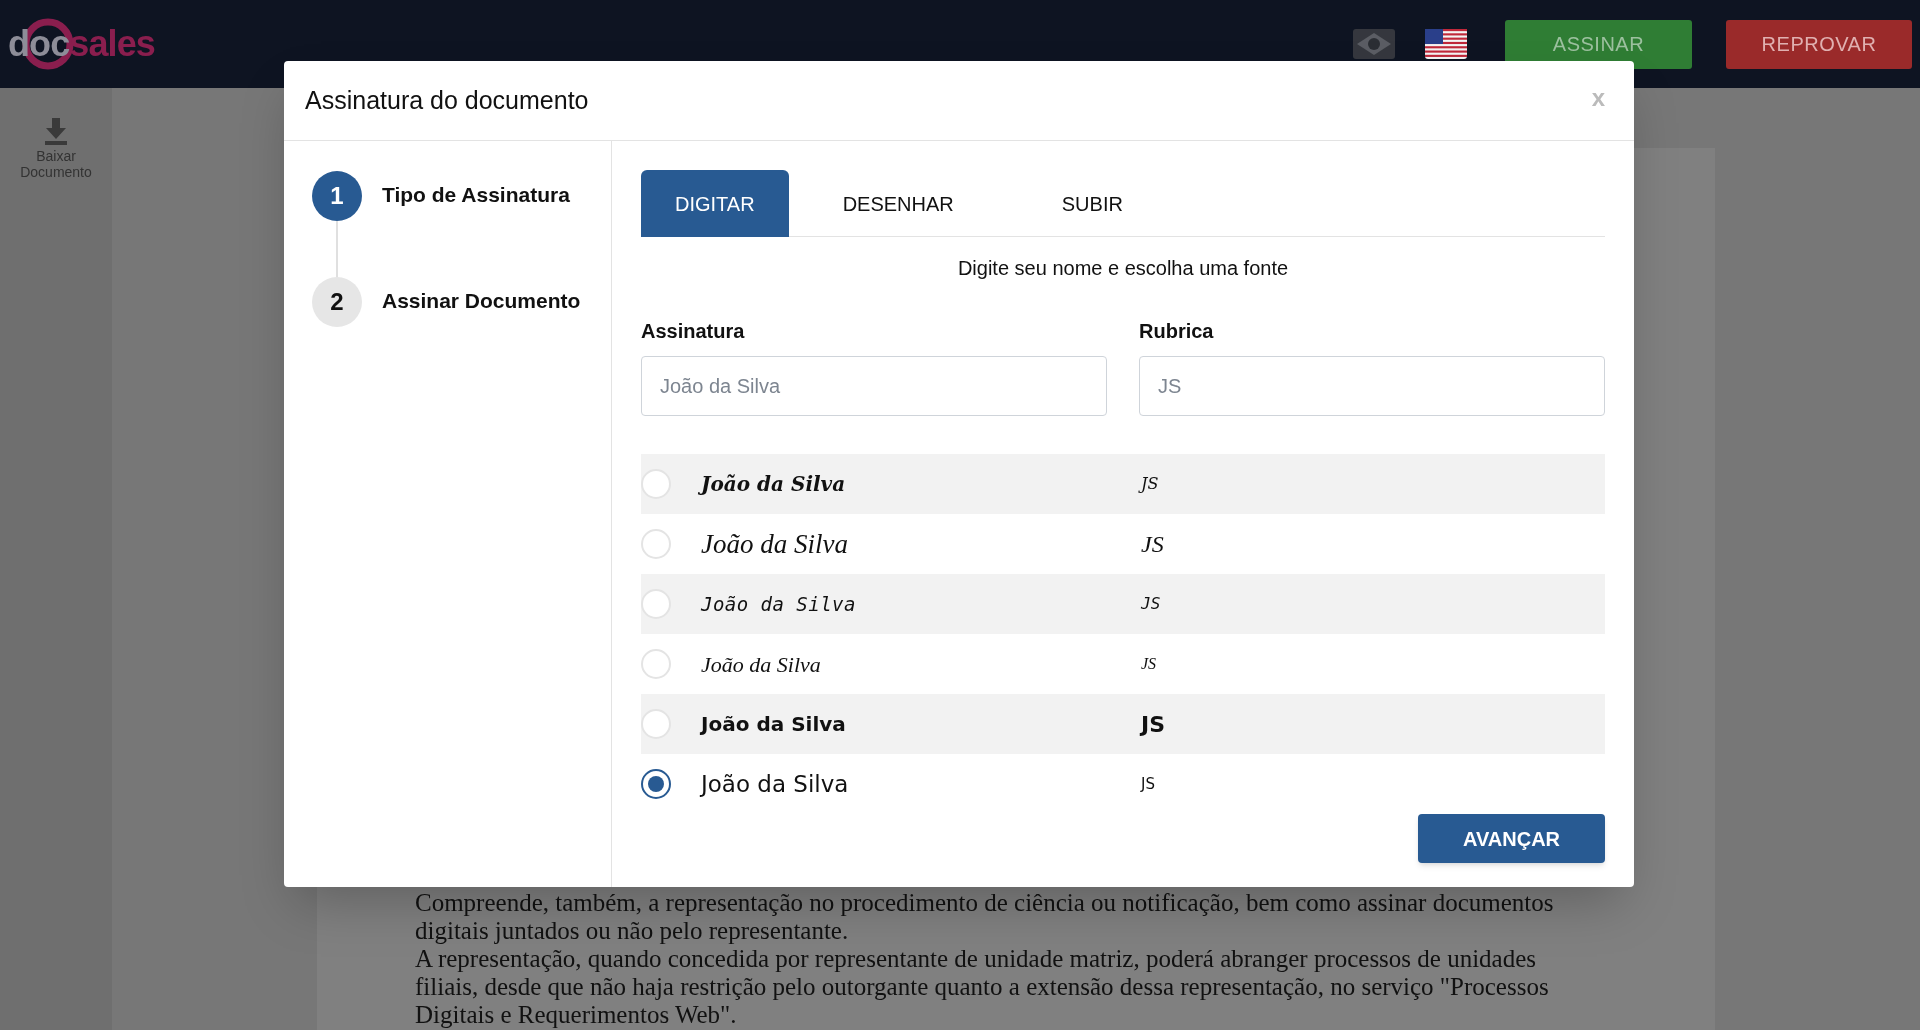 Image resolution: width=1920 pixels, height=1030 pixels. What do you see at coordinates (693, 331) in the screenshot?
I see `field-label: Assinatura` at bounding box center [693, 331].